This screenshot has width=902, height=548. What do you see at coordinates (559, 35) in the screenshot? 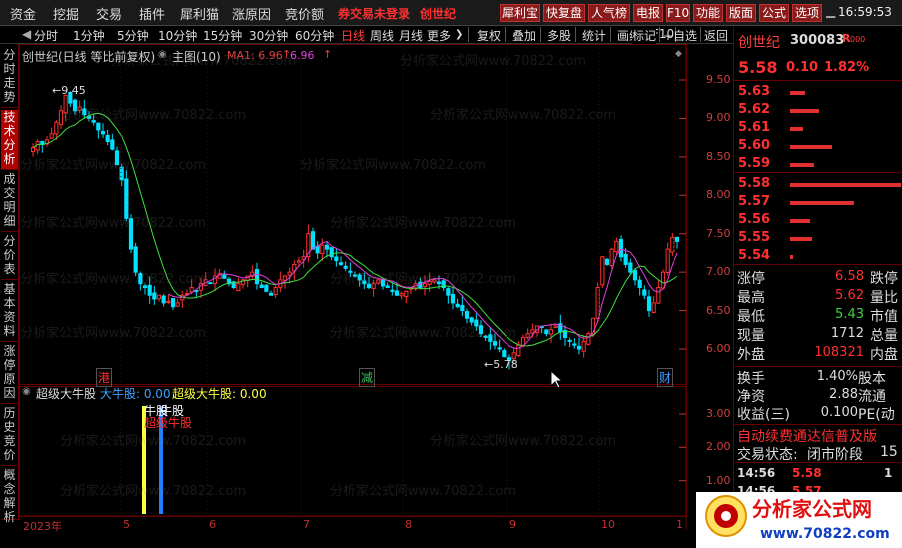
I see `action-multi: 多股` at bounding box center [559, 35].